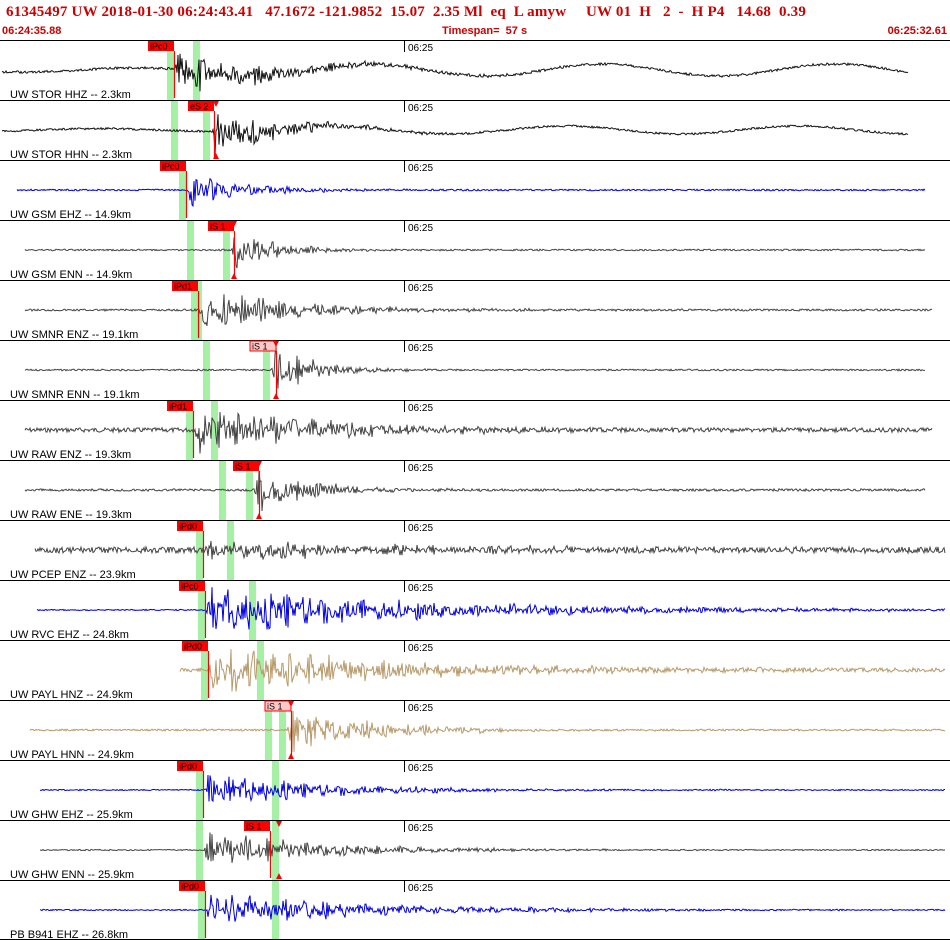 The height and width of the screenshot is (940, 950). I want to click on channel-row: 06:25 iPd0 UW PAYL HNZ -- 24.9km, so click(475, 671).